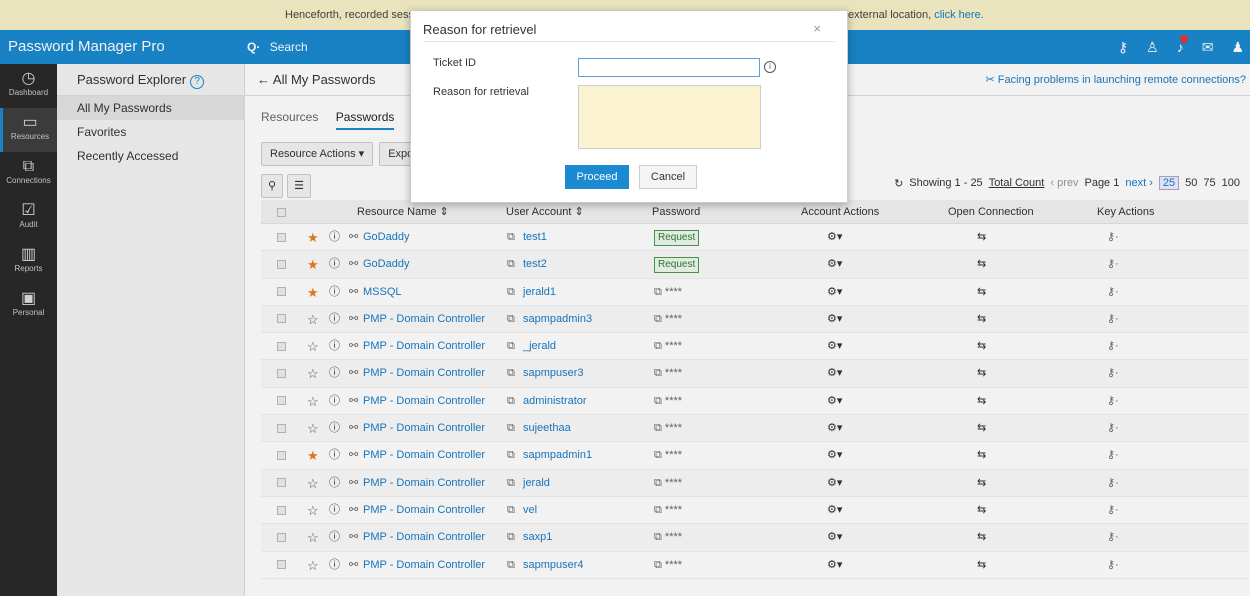 Image resolution: width=1250 pixels, height=596 pixels. What do you see at coordinates (481, 92) in the screenshot?
I see `reason-label: Reason for retrieval` at bounding box center [481, 92].